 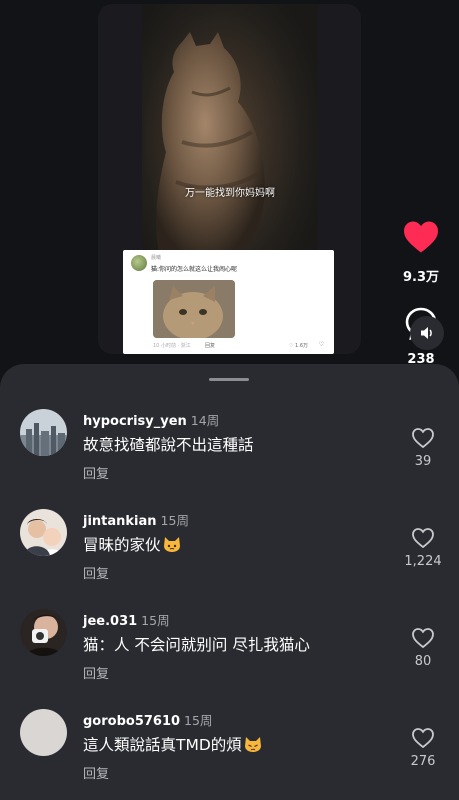 I want to click on like-button, so click(x=421, y=237).